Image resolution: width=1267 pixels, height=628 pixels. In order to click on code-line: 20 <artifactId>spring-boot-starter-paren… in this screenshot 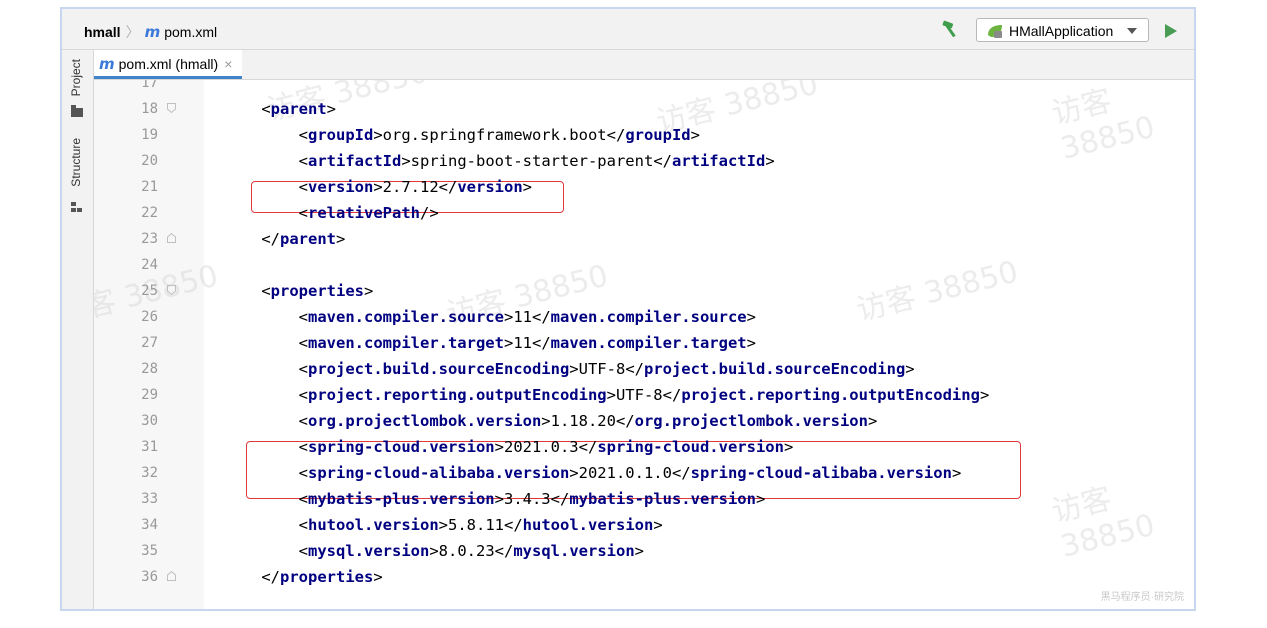, I will do `click(644, 161)`.